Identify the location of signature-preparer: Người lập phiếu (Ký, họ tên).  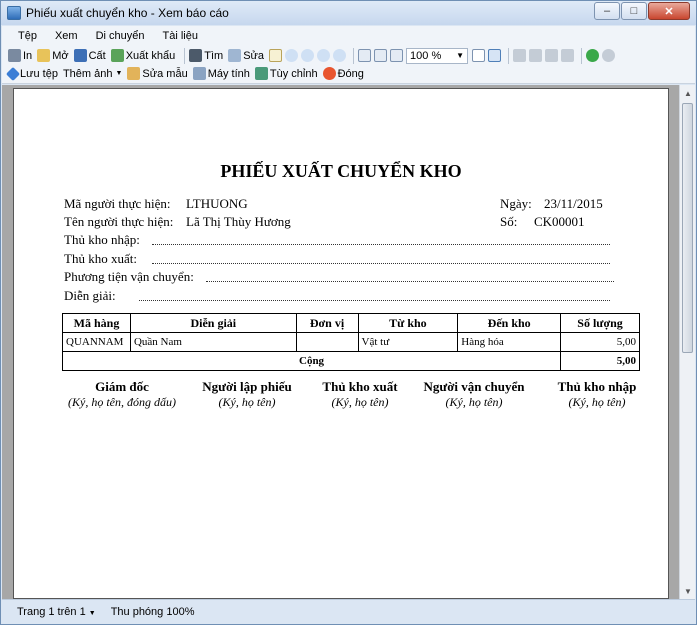
(247, 394).